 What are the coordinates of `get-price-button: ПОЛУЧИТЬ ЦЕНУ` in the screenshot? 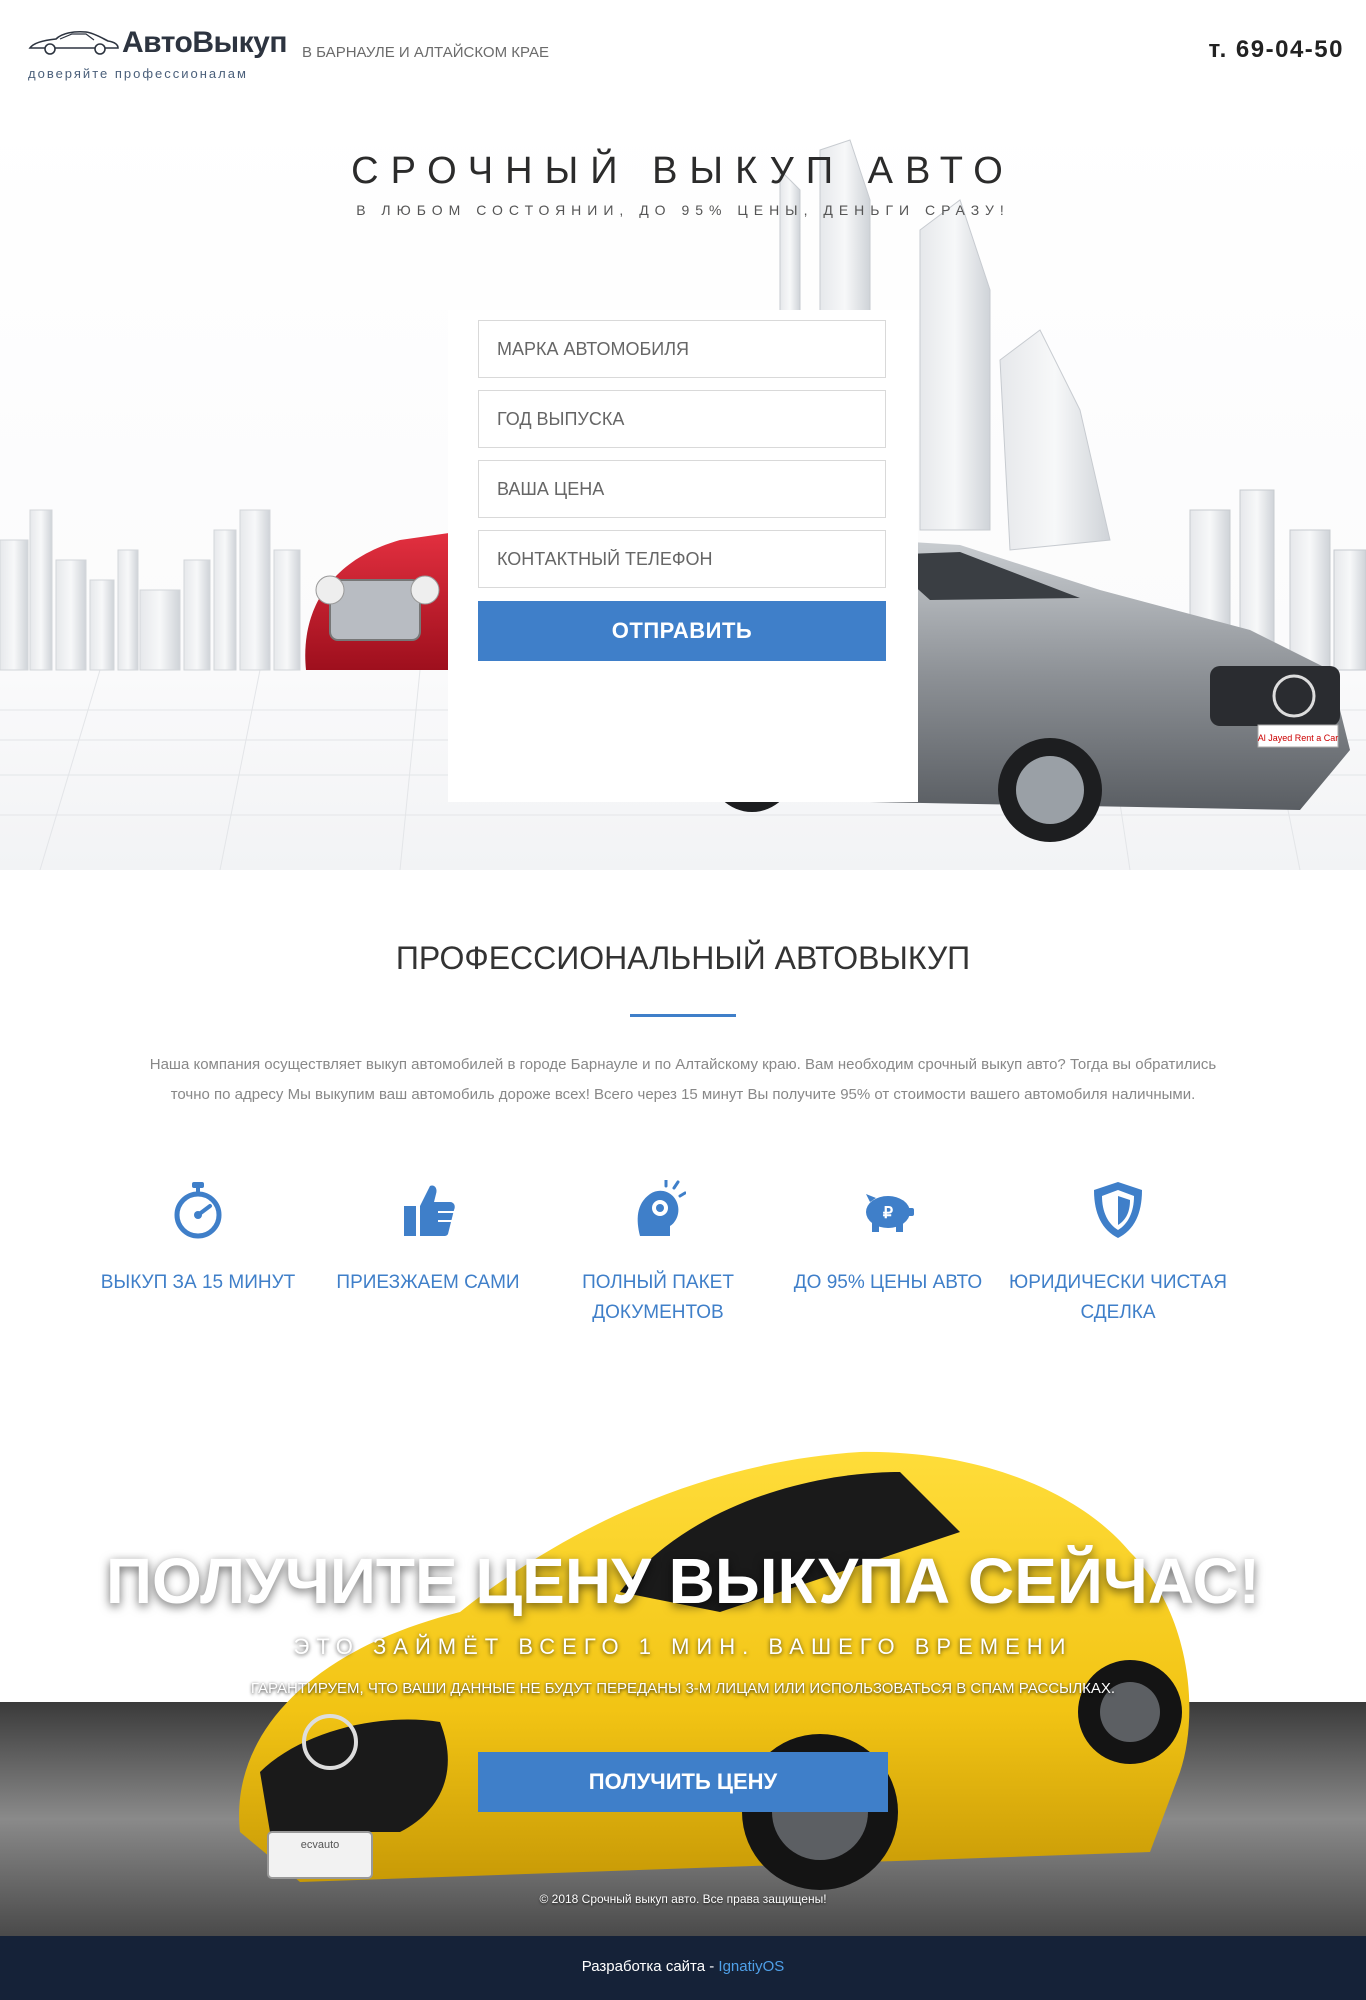 It's located at (683, 1782).